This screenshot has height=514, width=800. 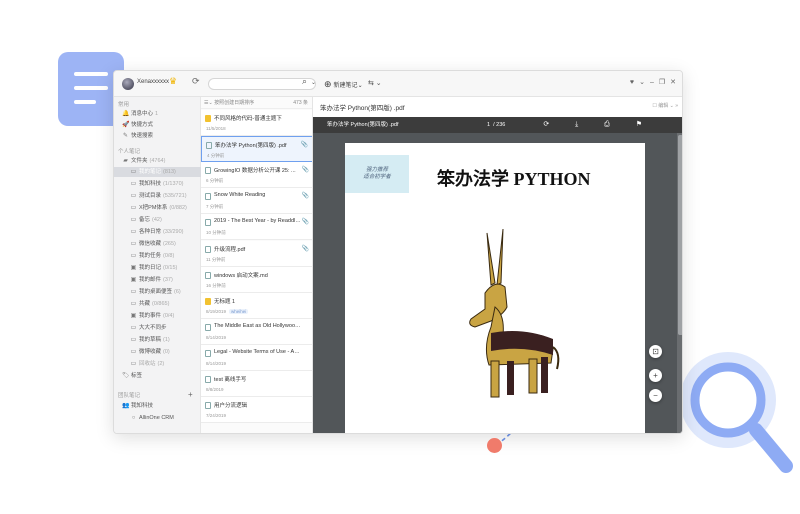 I want to click on sort-button: ☰⌄ 按照创建日期排序, so click(x=229, y=103).